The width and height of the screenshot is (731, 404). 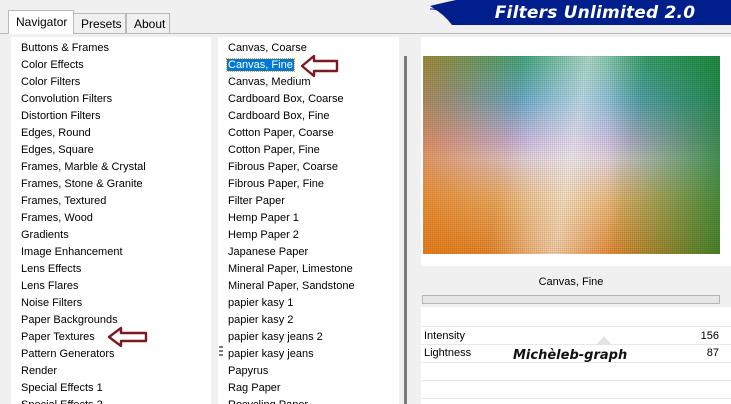 What do you see at coordinates (261, 303) in the screenshot?
I see `filter-item-label: papier kasy 1` at bounding box center [261, 303].